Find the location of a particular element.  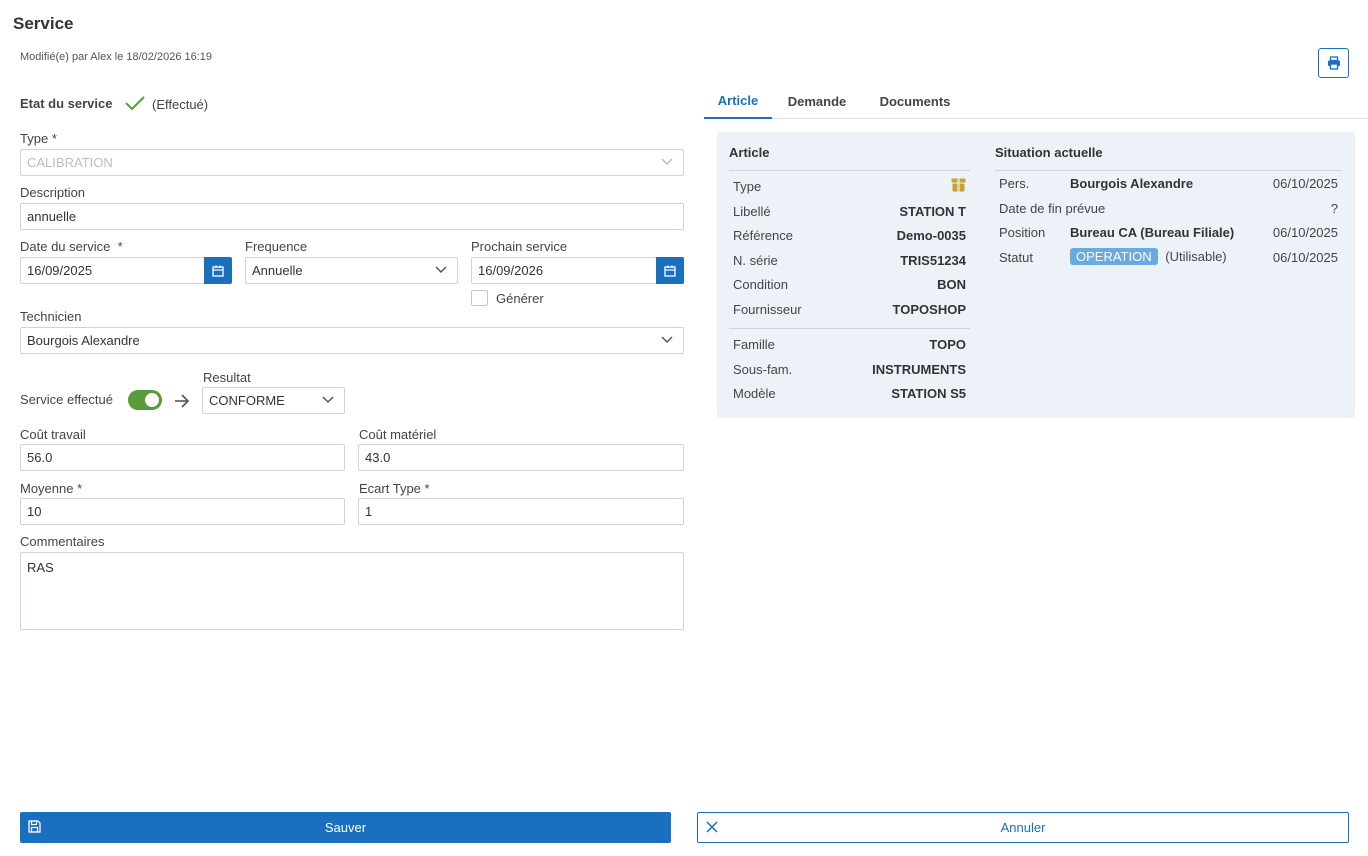

status-badge: OPERATION is located at coordinates (1114, 256).